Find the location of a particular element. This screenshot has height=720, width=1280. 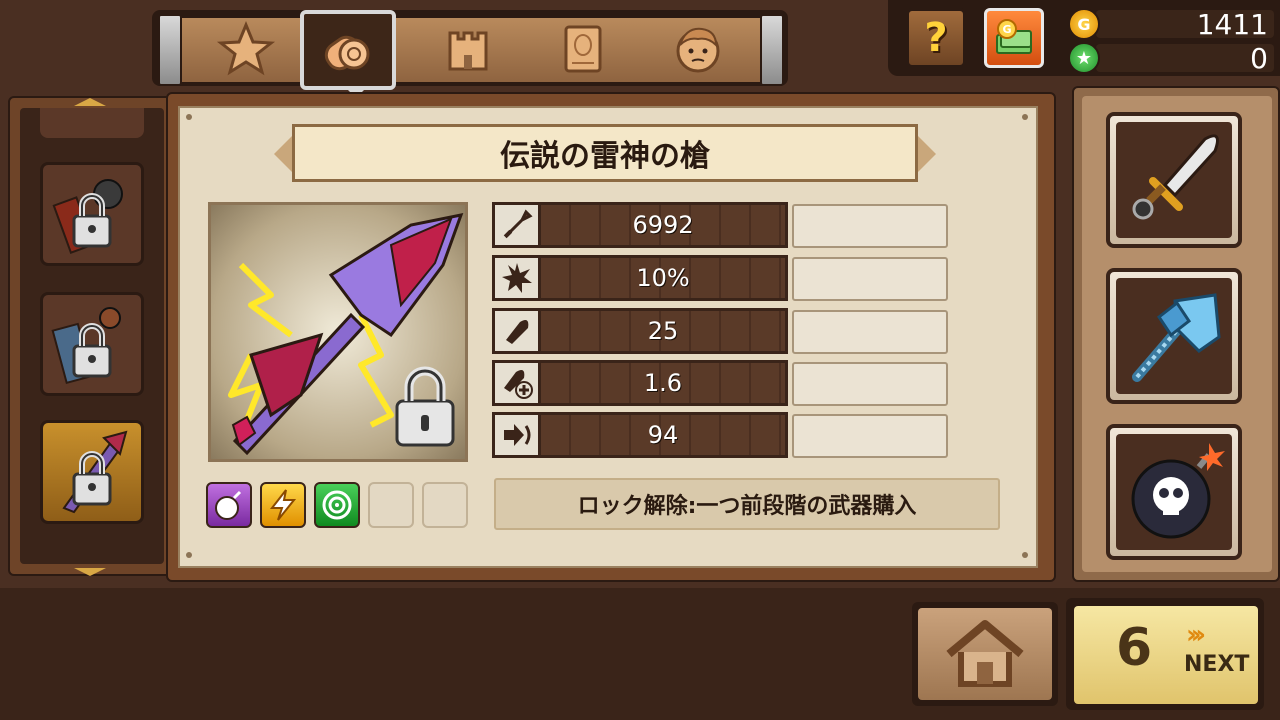

stat-value: 25 is located at coordinates (663, 331).